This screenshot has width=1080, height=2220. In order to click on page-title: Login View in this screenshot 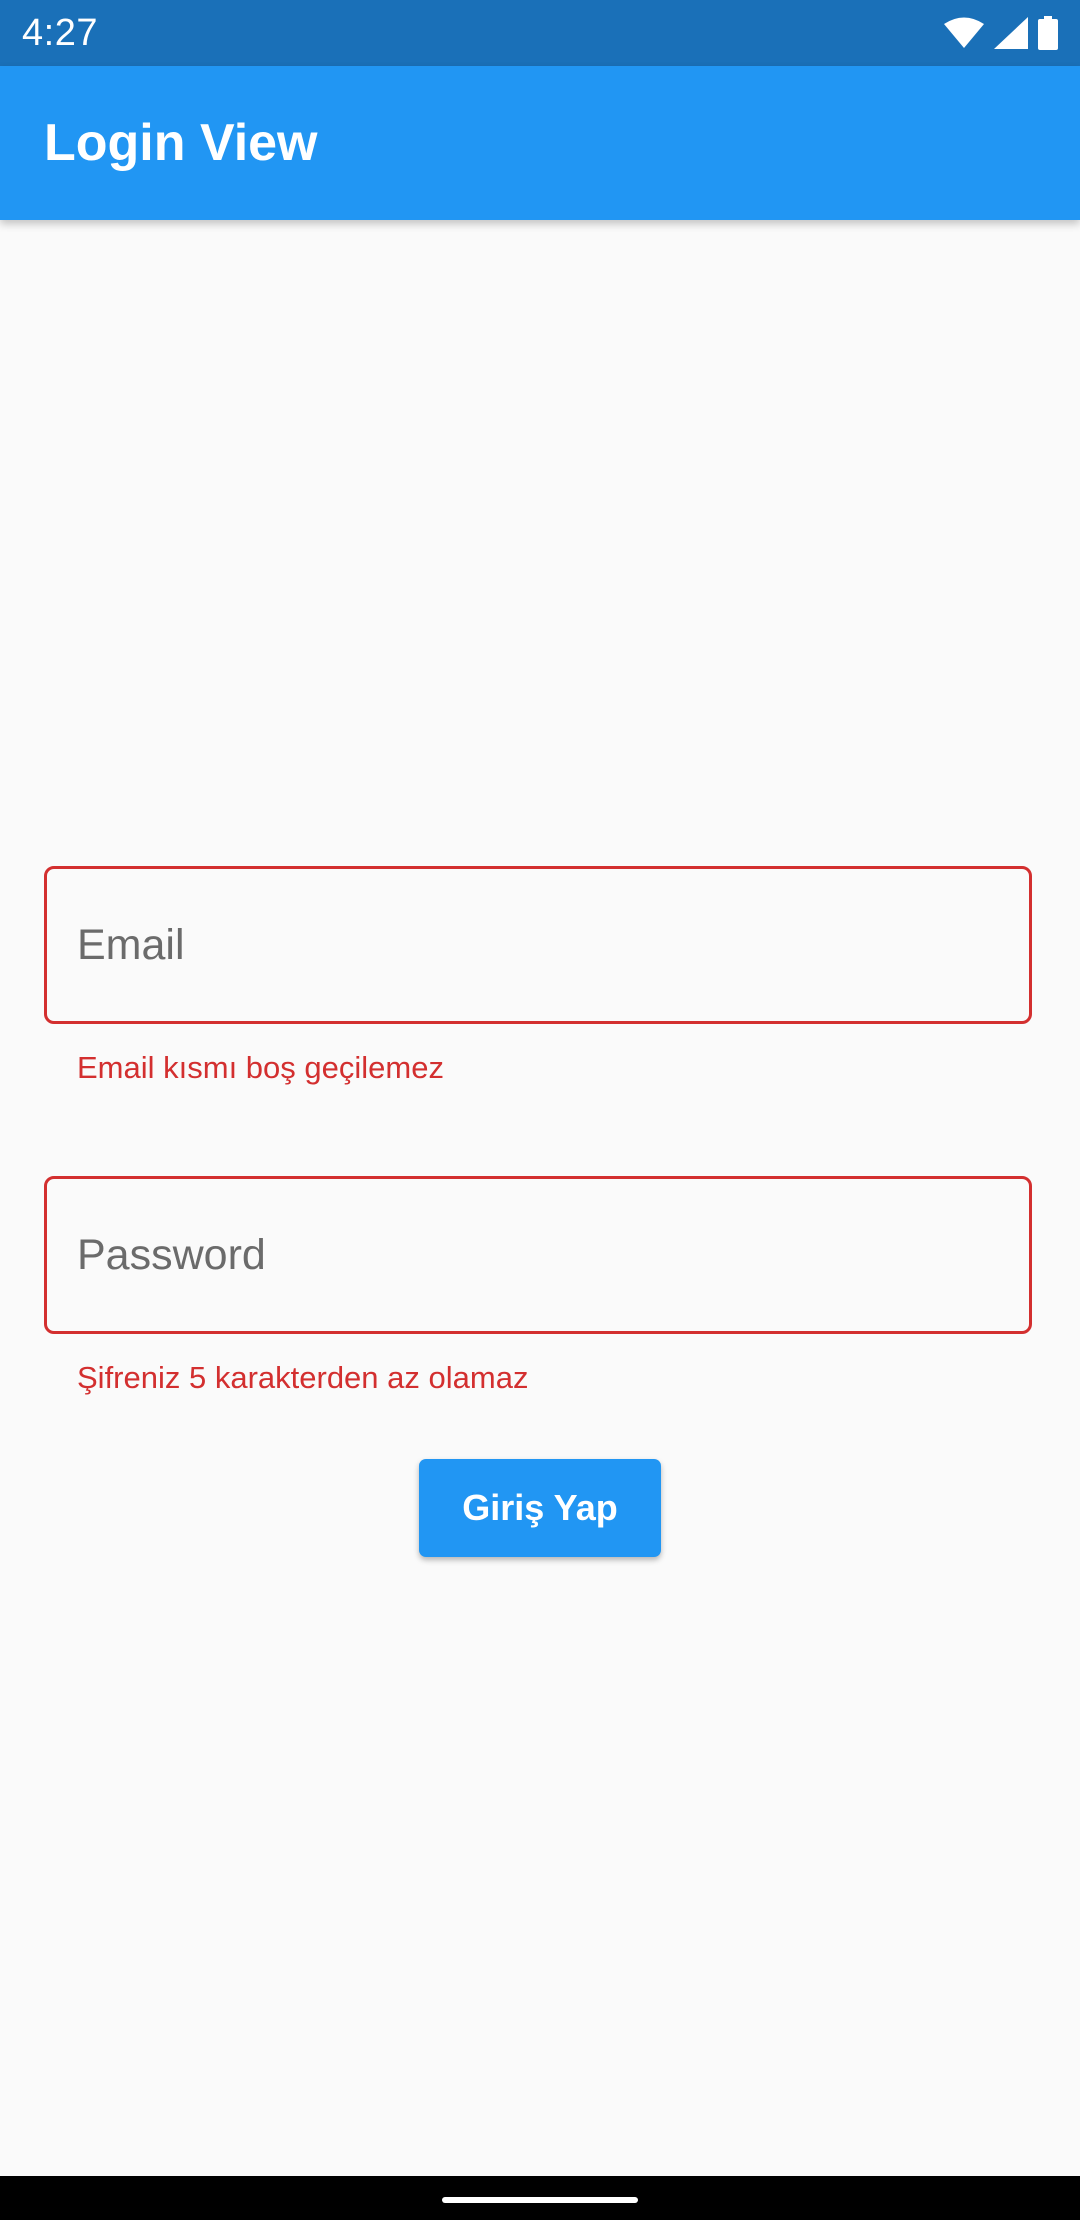, I will do `click(181, 143)`.